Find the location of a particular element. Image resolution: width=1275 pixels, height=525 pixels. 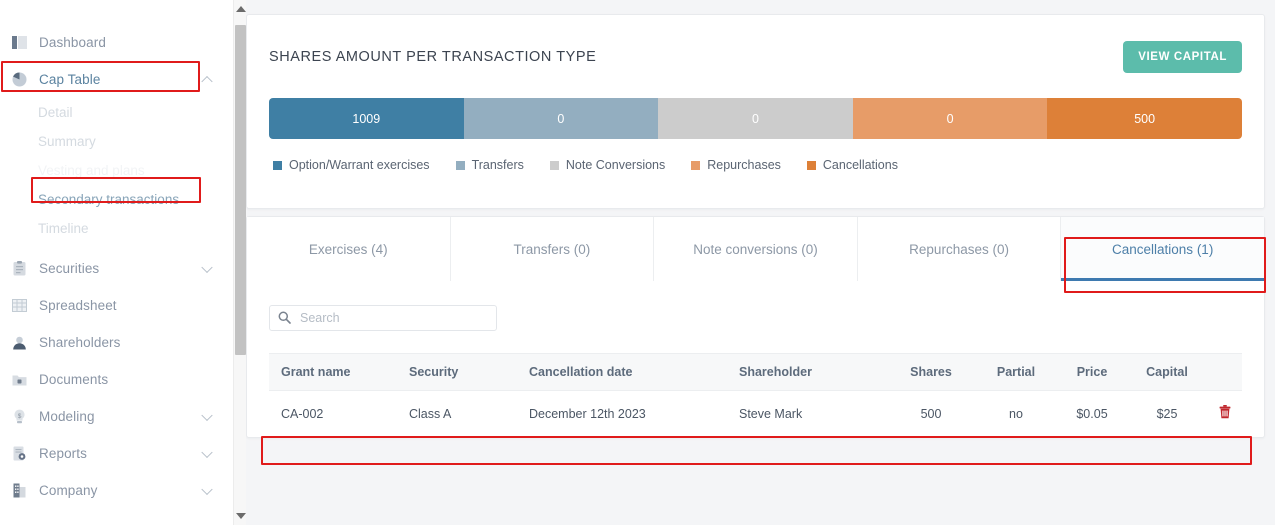

sidebar-item-spreadsheet: Spreadsheet is located at coordinates (116, 305).